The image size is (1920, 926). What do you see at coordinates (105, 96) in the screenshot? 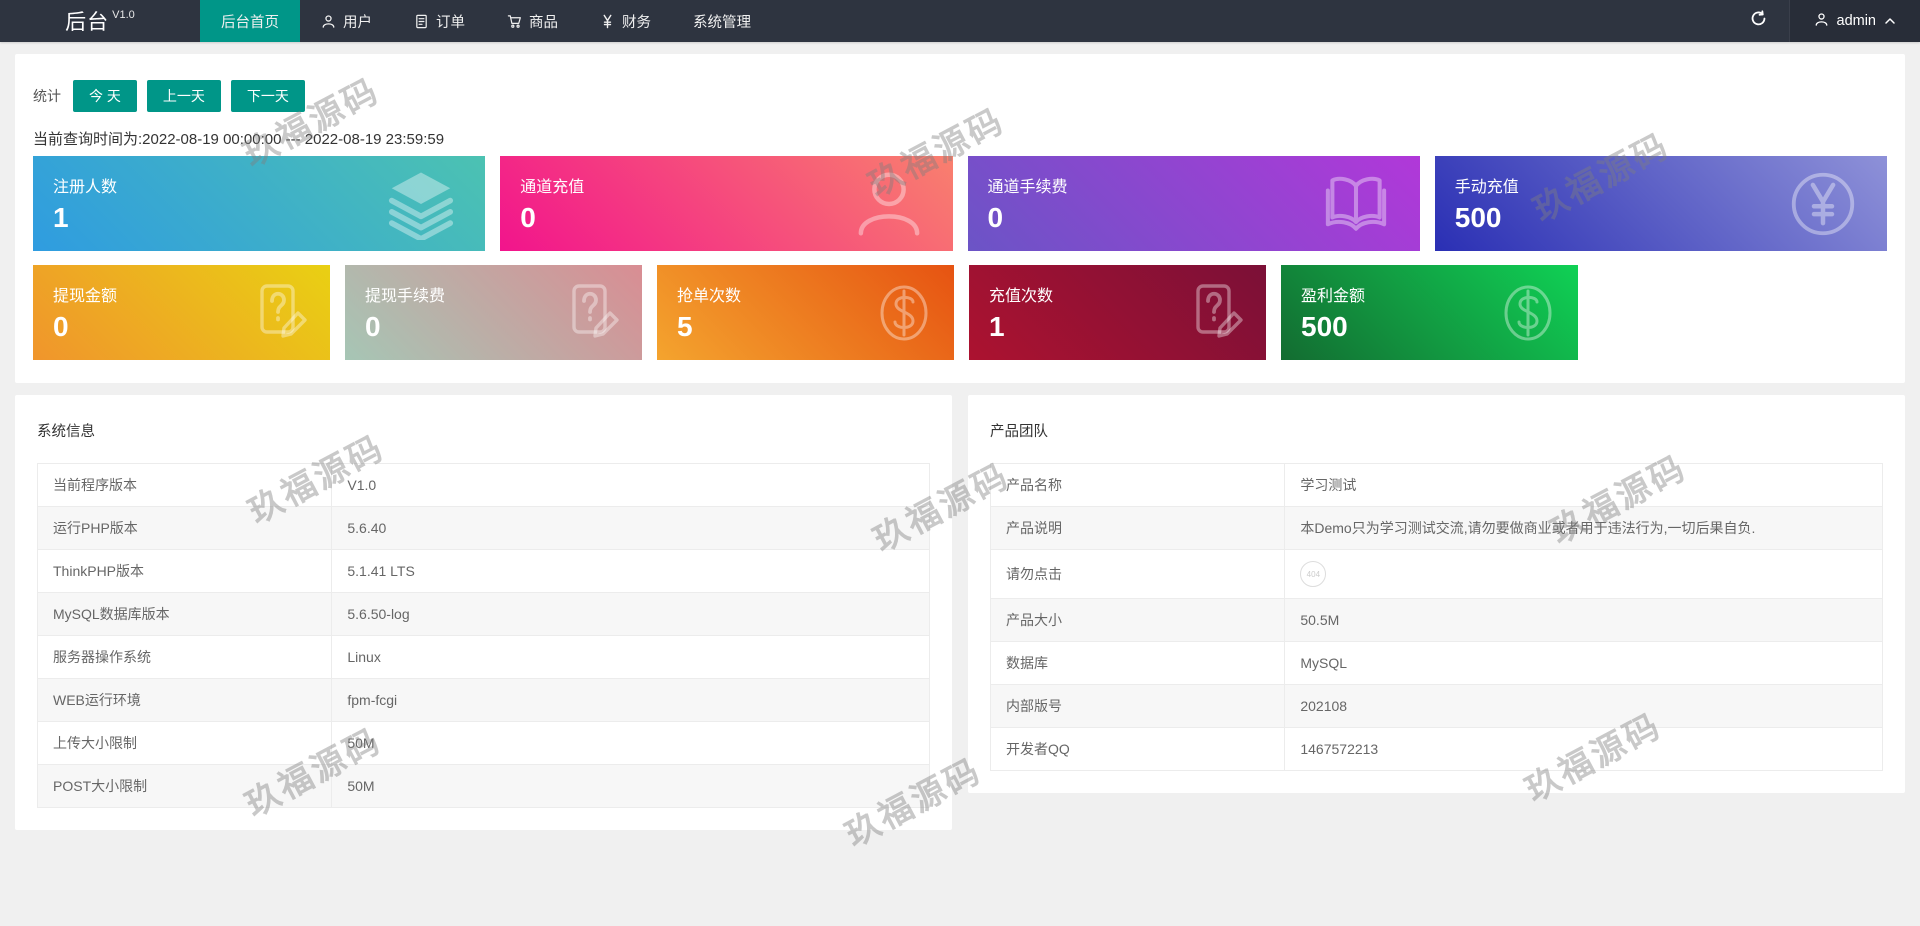
I see `today-button: 今 天` at bounding box center [105, 96].